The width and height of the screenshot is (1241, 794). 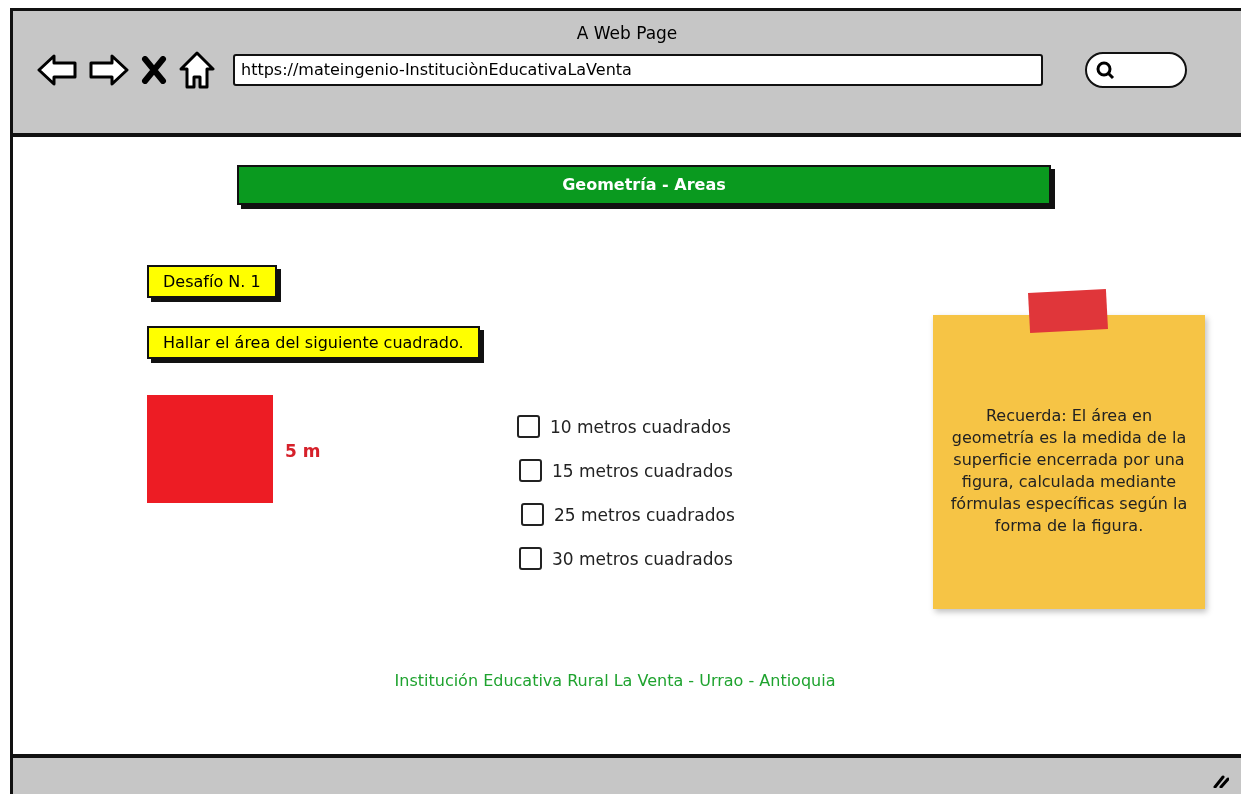 I want to click on forward-icon, so click(x=109, y=70).